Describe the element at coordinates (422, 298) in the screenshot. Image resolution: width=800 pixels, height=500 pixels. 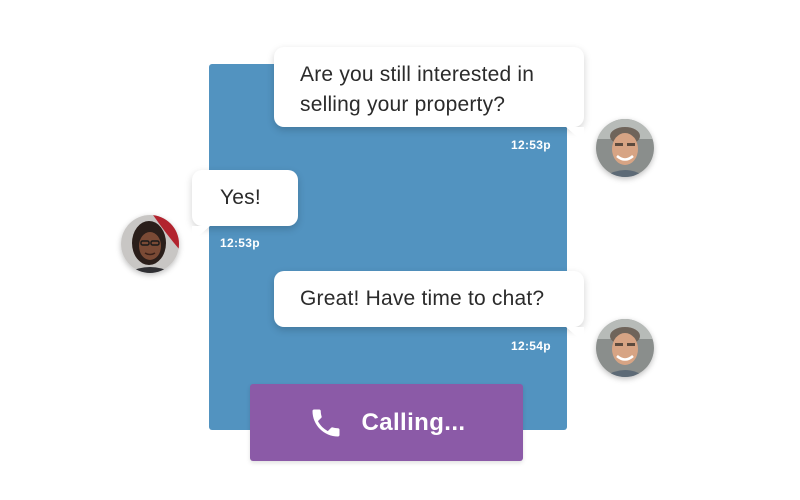
I see `message-text: Great! Have time to chat?` at that location.